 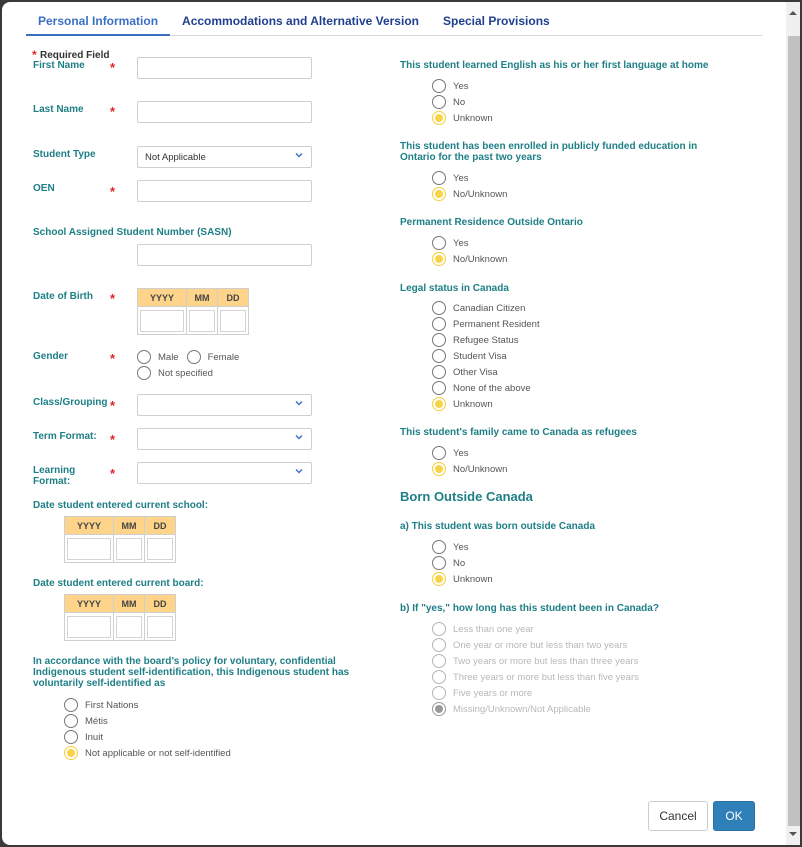 I want to click on term-format-label: Term Format:, so click(x=65, y=436).